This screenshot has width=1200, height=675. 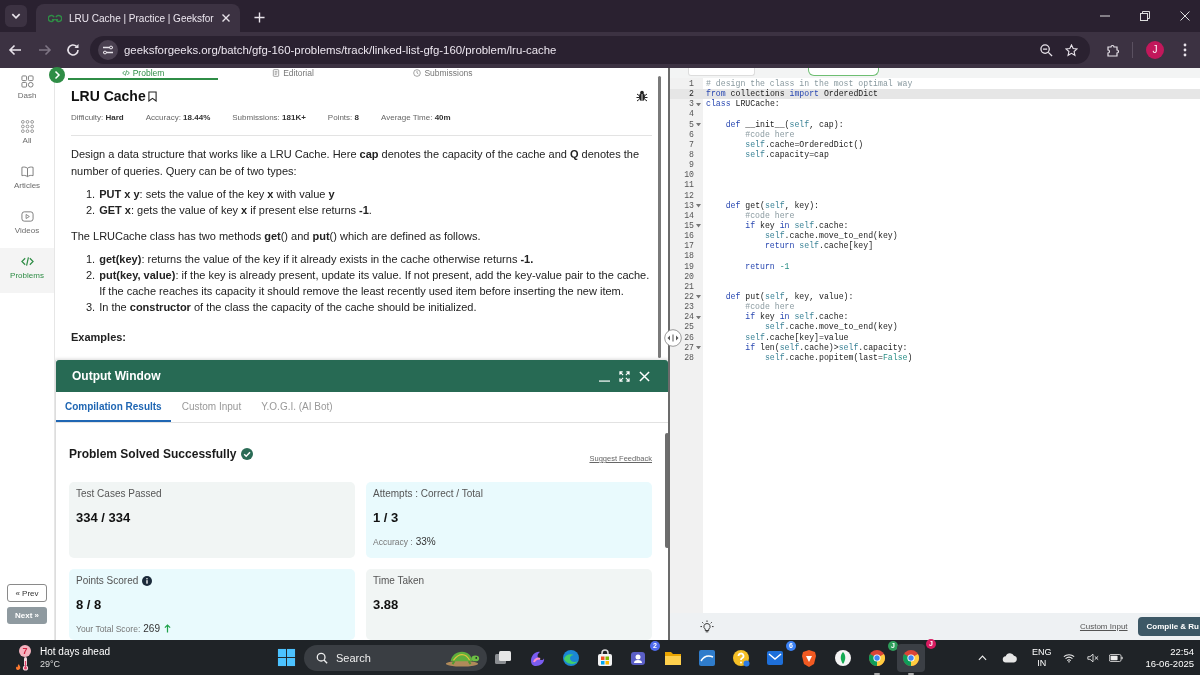 What do you see at coordinates (691, 165) in the screenshot?
I see `line-number: 9` at bounding box center [691, 165].